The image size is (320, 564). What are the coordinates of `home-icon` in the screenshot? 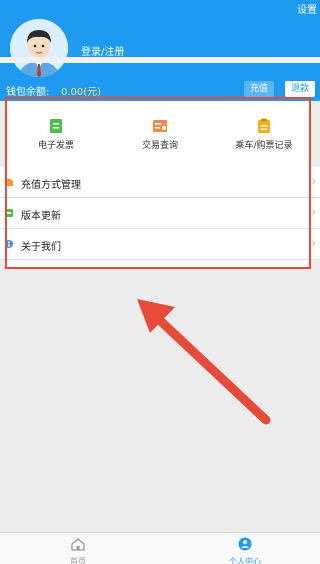 It's located at (78, 544).